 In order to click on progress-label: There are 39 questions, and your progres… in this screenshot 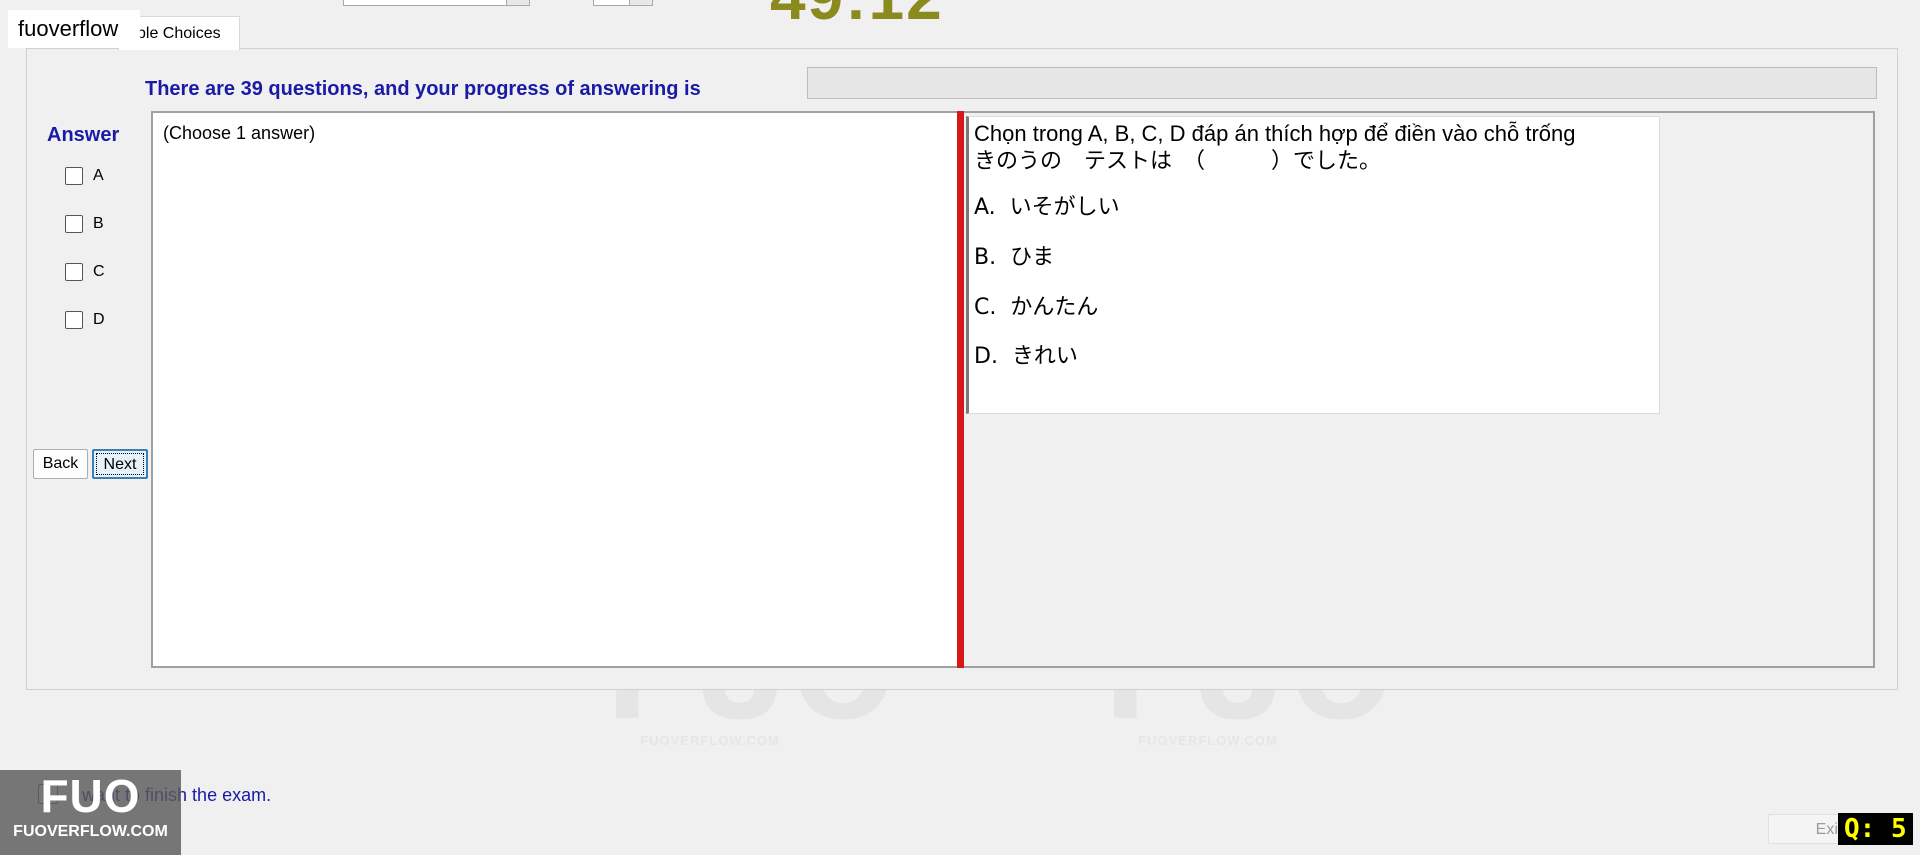, I will do `click(423, 89)`.